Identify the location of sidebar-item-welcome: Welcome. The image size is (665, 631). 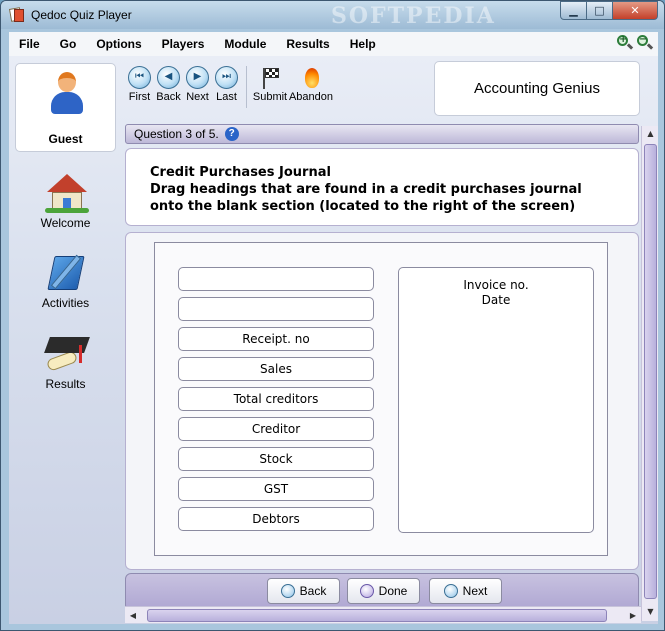
(65, 201).